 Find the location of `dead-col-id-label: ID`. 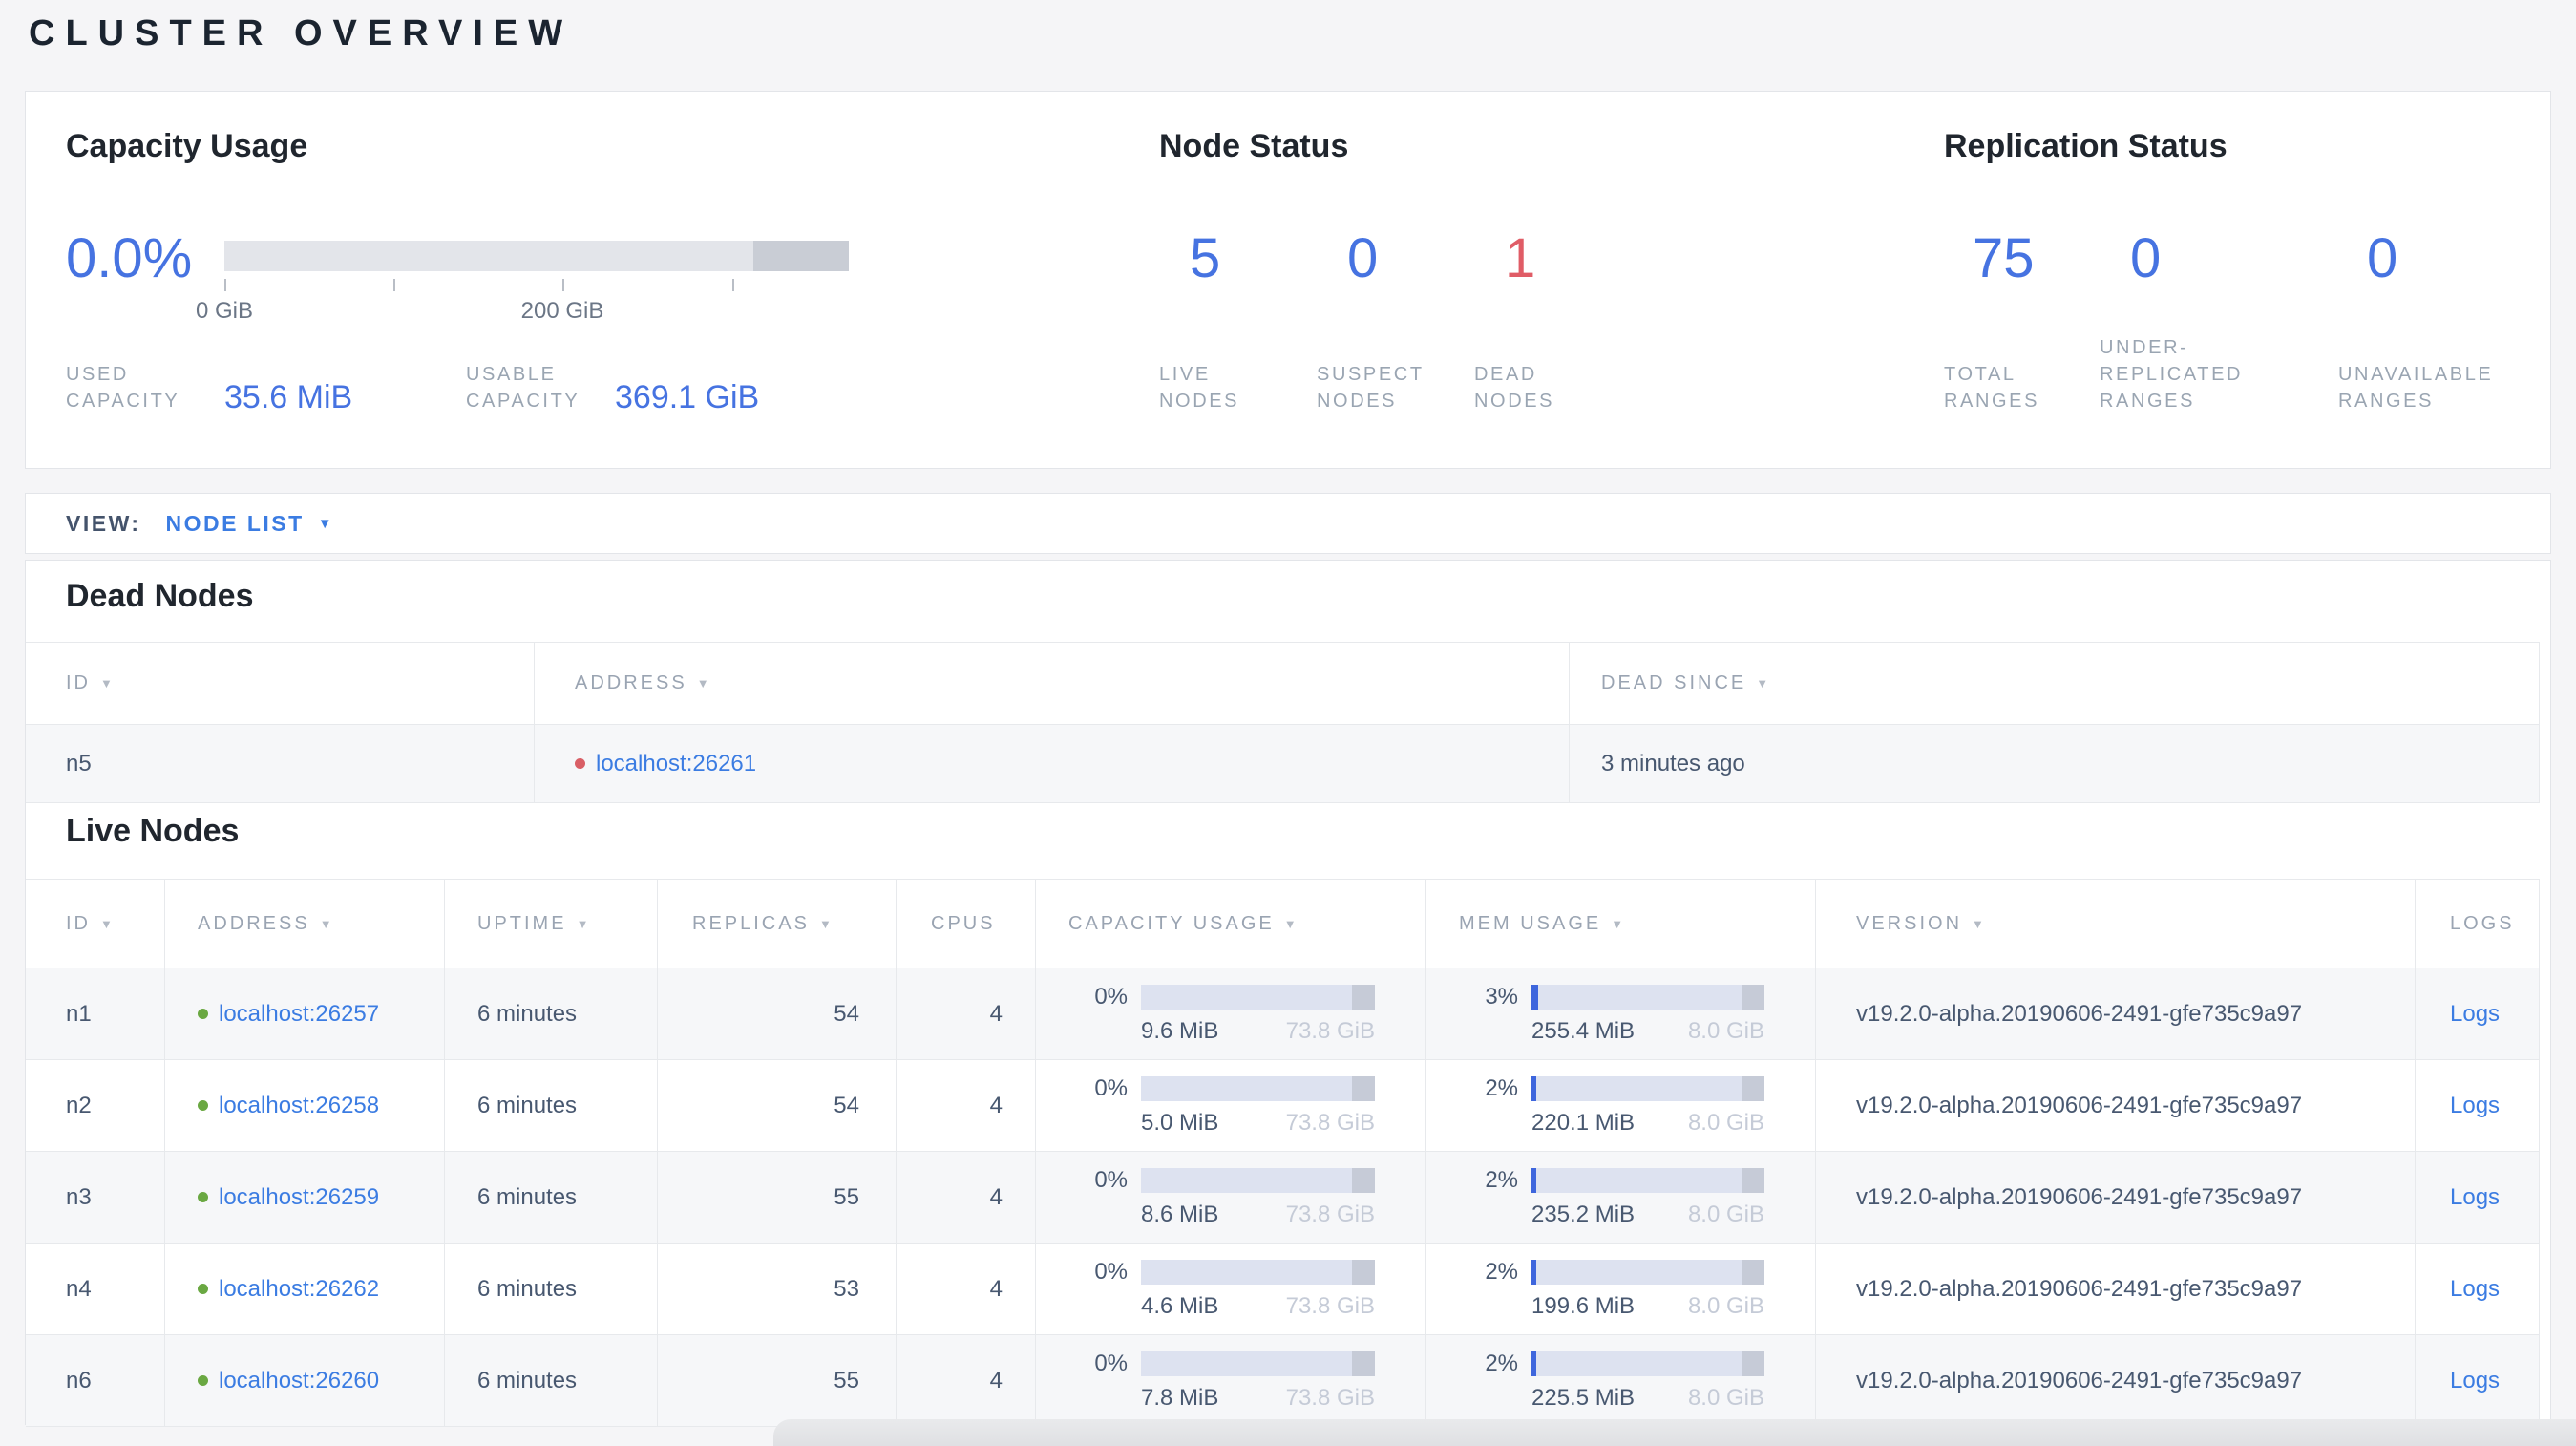

dead-col-id-label: ID is located at coordinates (78, 682).